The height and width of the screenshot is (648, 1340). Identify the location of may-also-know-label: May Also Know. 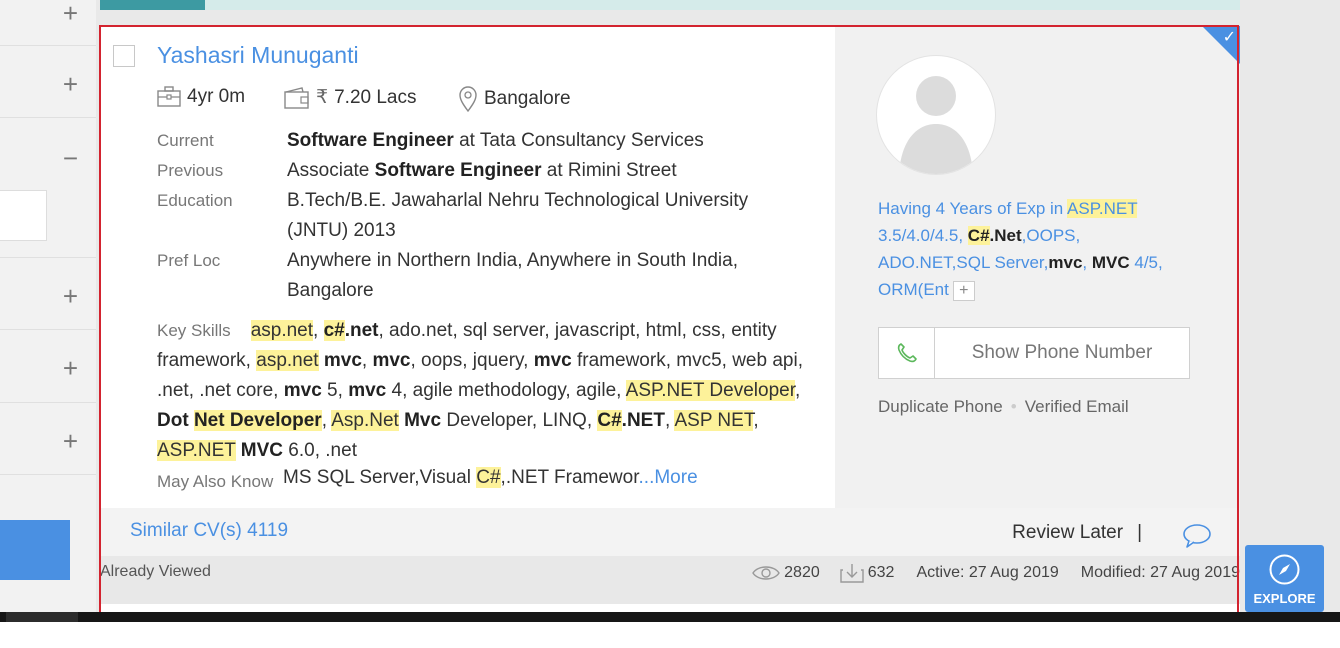
(215, 481).